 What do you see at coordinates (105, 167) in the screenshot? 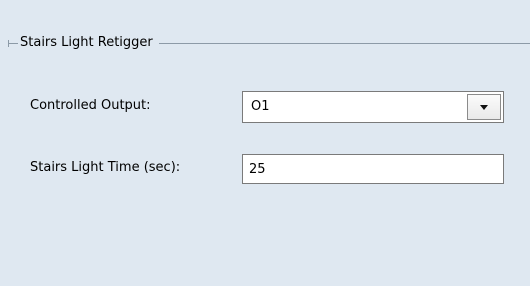
I see `stairs-light-time-label: Stairs Light Time (sec):` at bounding box center [105, 167].